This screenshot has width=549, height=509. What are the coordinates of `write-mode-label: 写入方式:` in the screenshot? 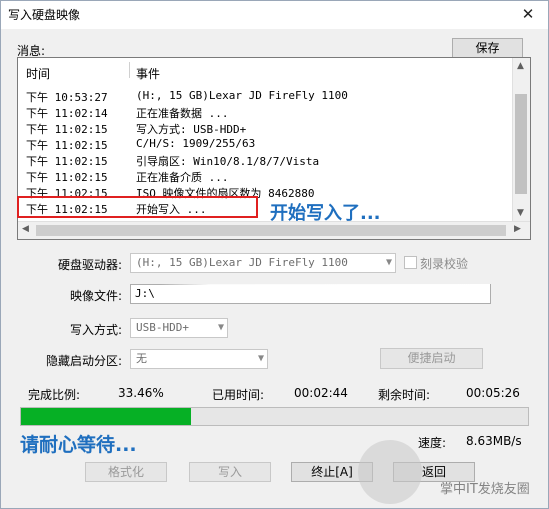 It's located at (96, 330).